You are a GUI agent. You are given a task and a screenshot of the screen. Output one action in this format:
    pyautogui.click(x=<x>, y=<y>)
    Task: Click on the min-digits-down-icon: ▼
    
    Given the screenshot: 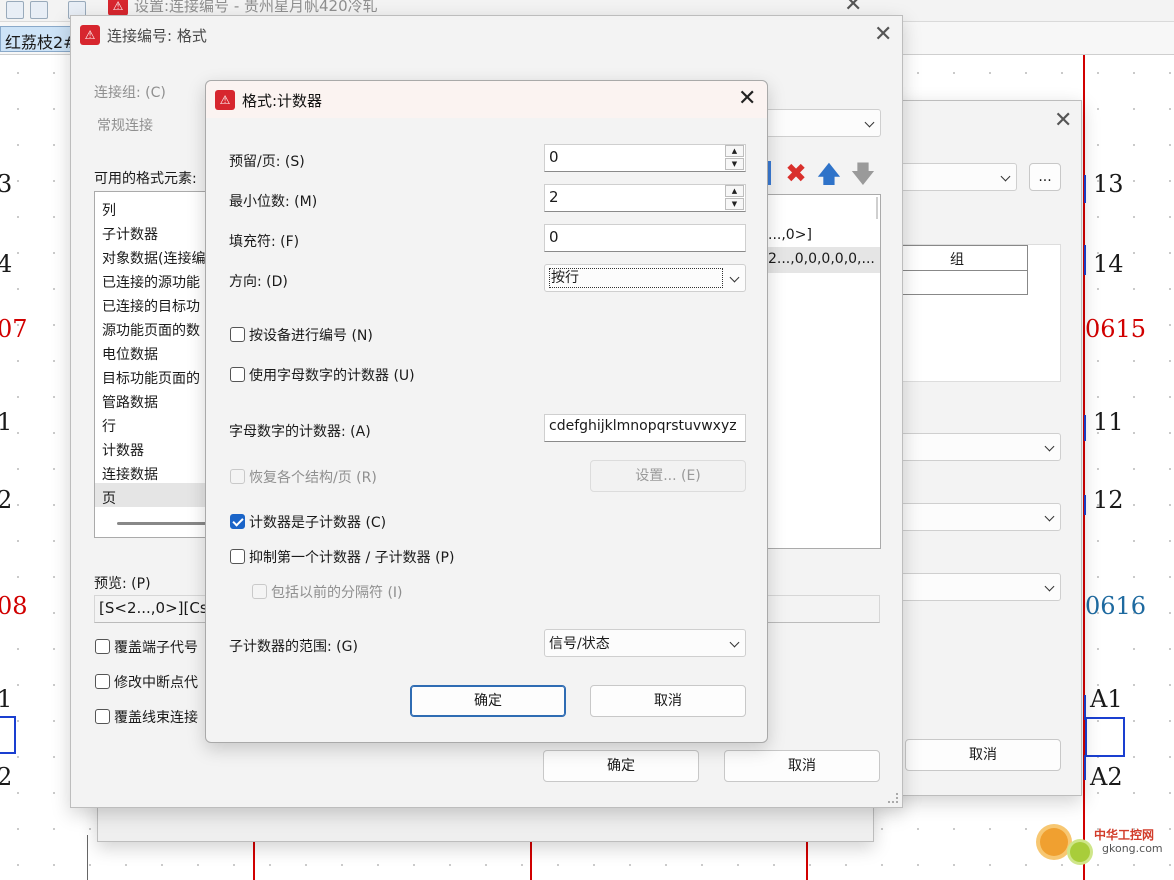 What is the action you would take?
    pyautogui.click(x=734, y=204)
    